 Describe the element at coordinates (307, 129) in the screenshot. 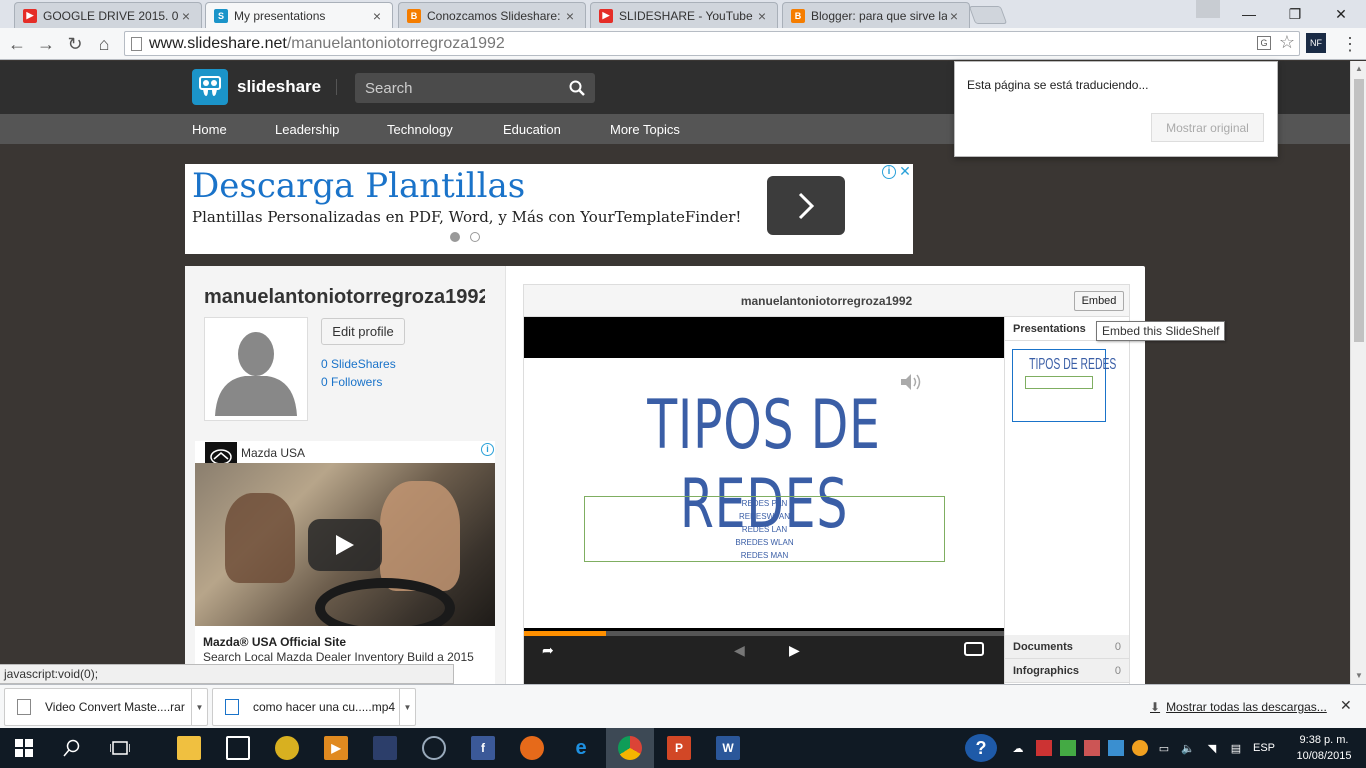

I see `nav-leadership: Leadership` at that location.